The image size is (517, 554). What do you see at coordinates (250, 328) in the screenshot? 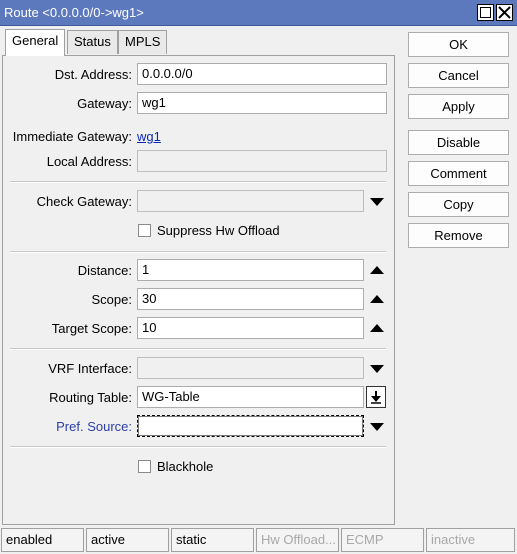
I see `target-scope-field: 10` at bounding box center [250, 328].